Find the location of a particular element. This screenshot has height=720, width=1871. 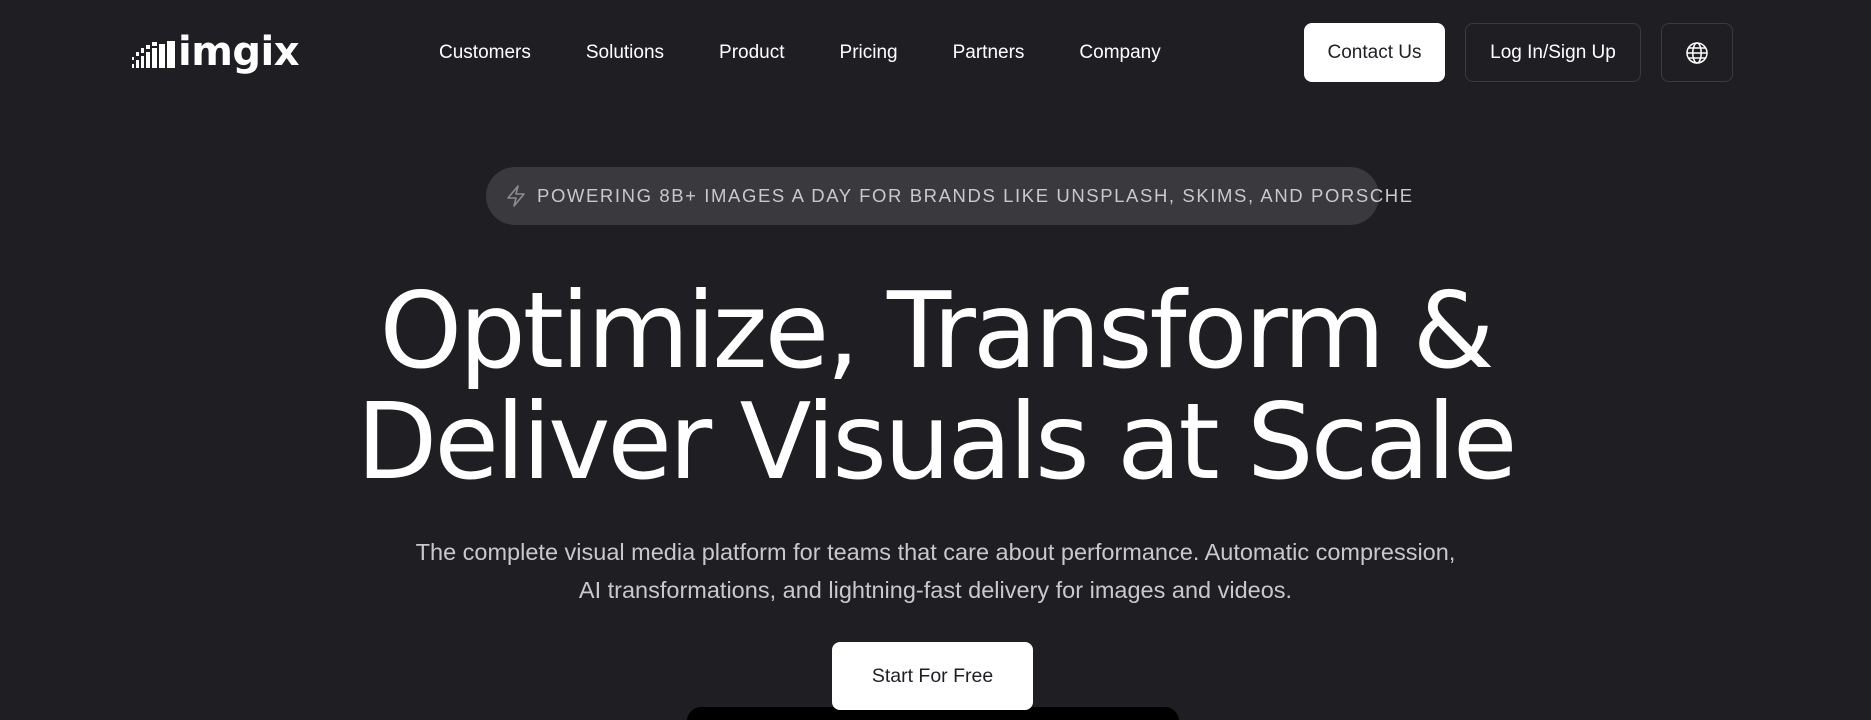

lightning-icon is located at coordinates (516, 196).